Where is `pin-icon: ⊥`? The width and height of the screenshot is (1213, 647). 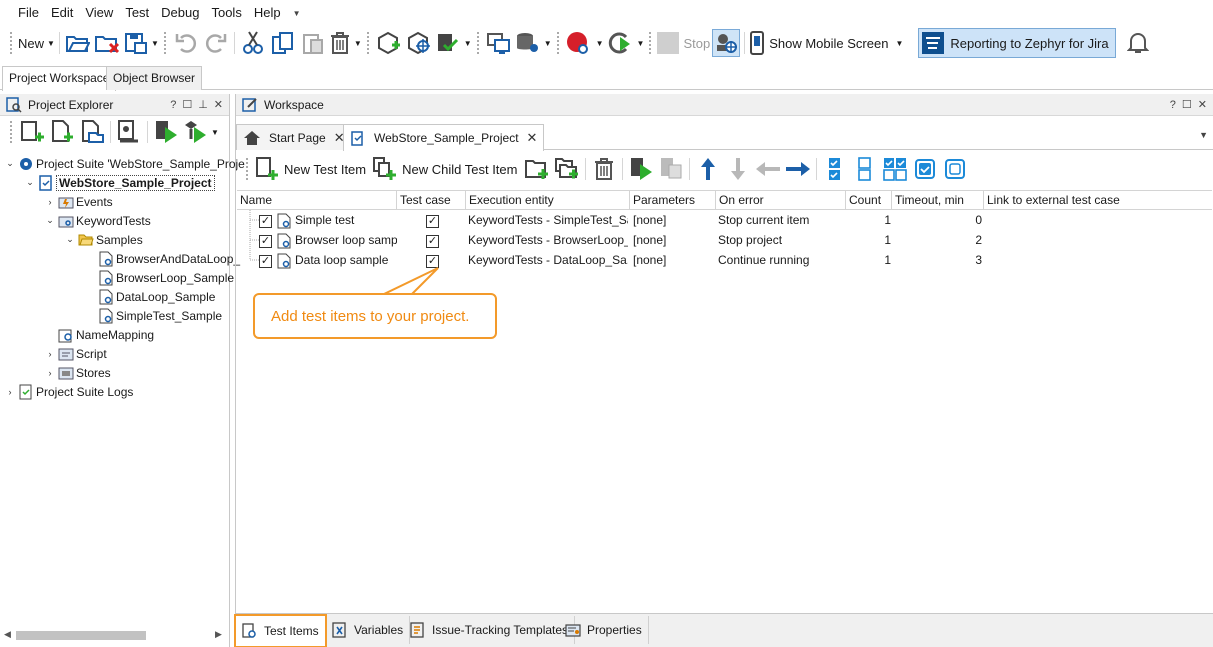
pin-icon: ⊥ is located at coordinates (203, 104).